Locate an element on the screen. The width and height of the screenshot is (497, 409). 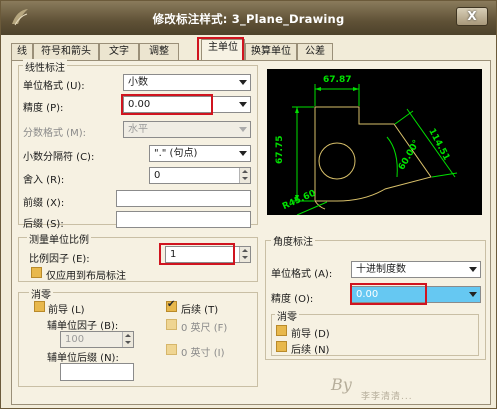
highlight-angular-precision is located at coordinates (388, 294).